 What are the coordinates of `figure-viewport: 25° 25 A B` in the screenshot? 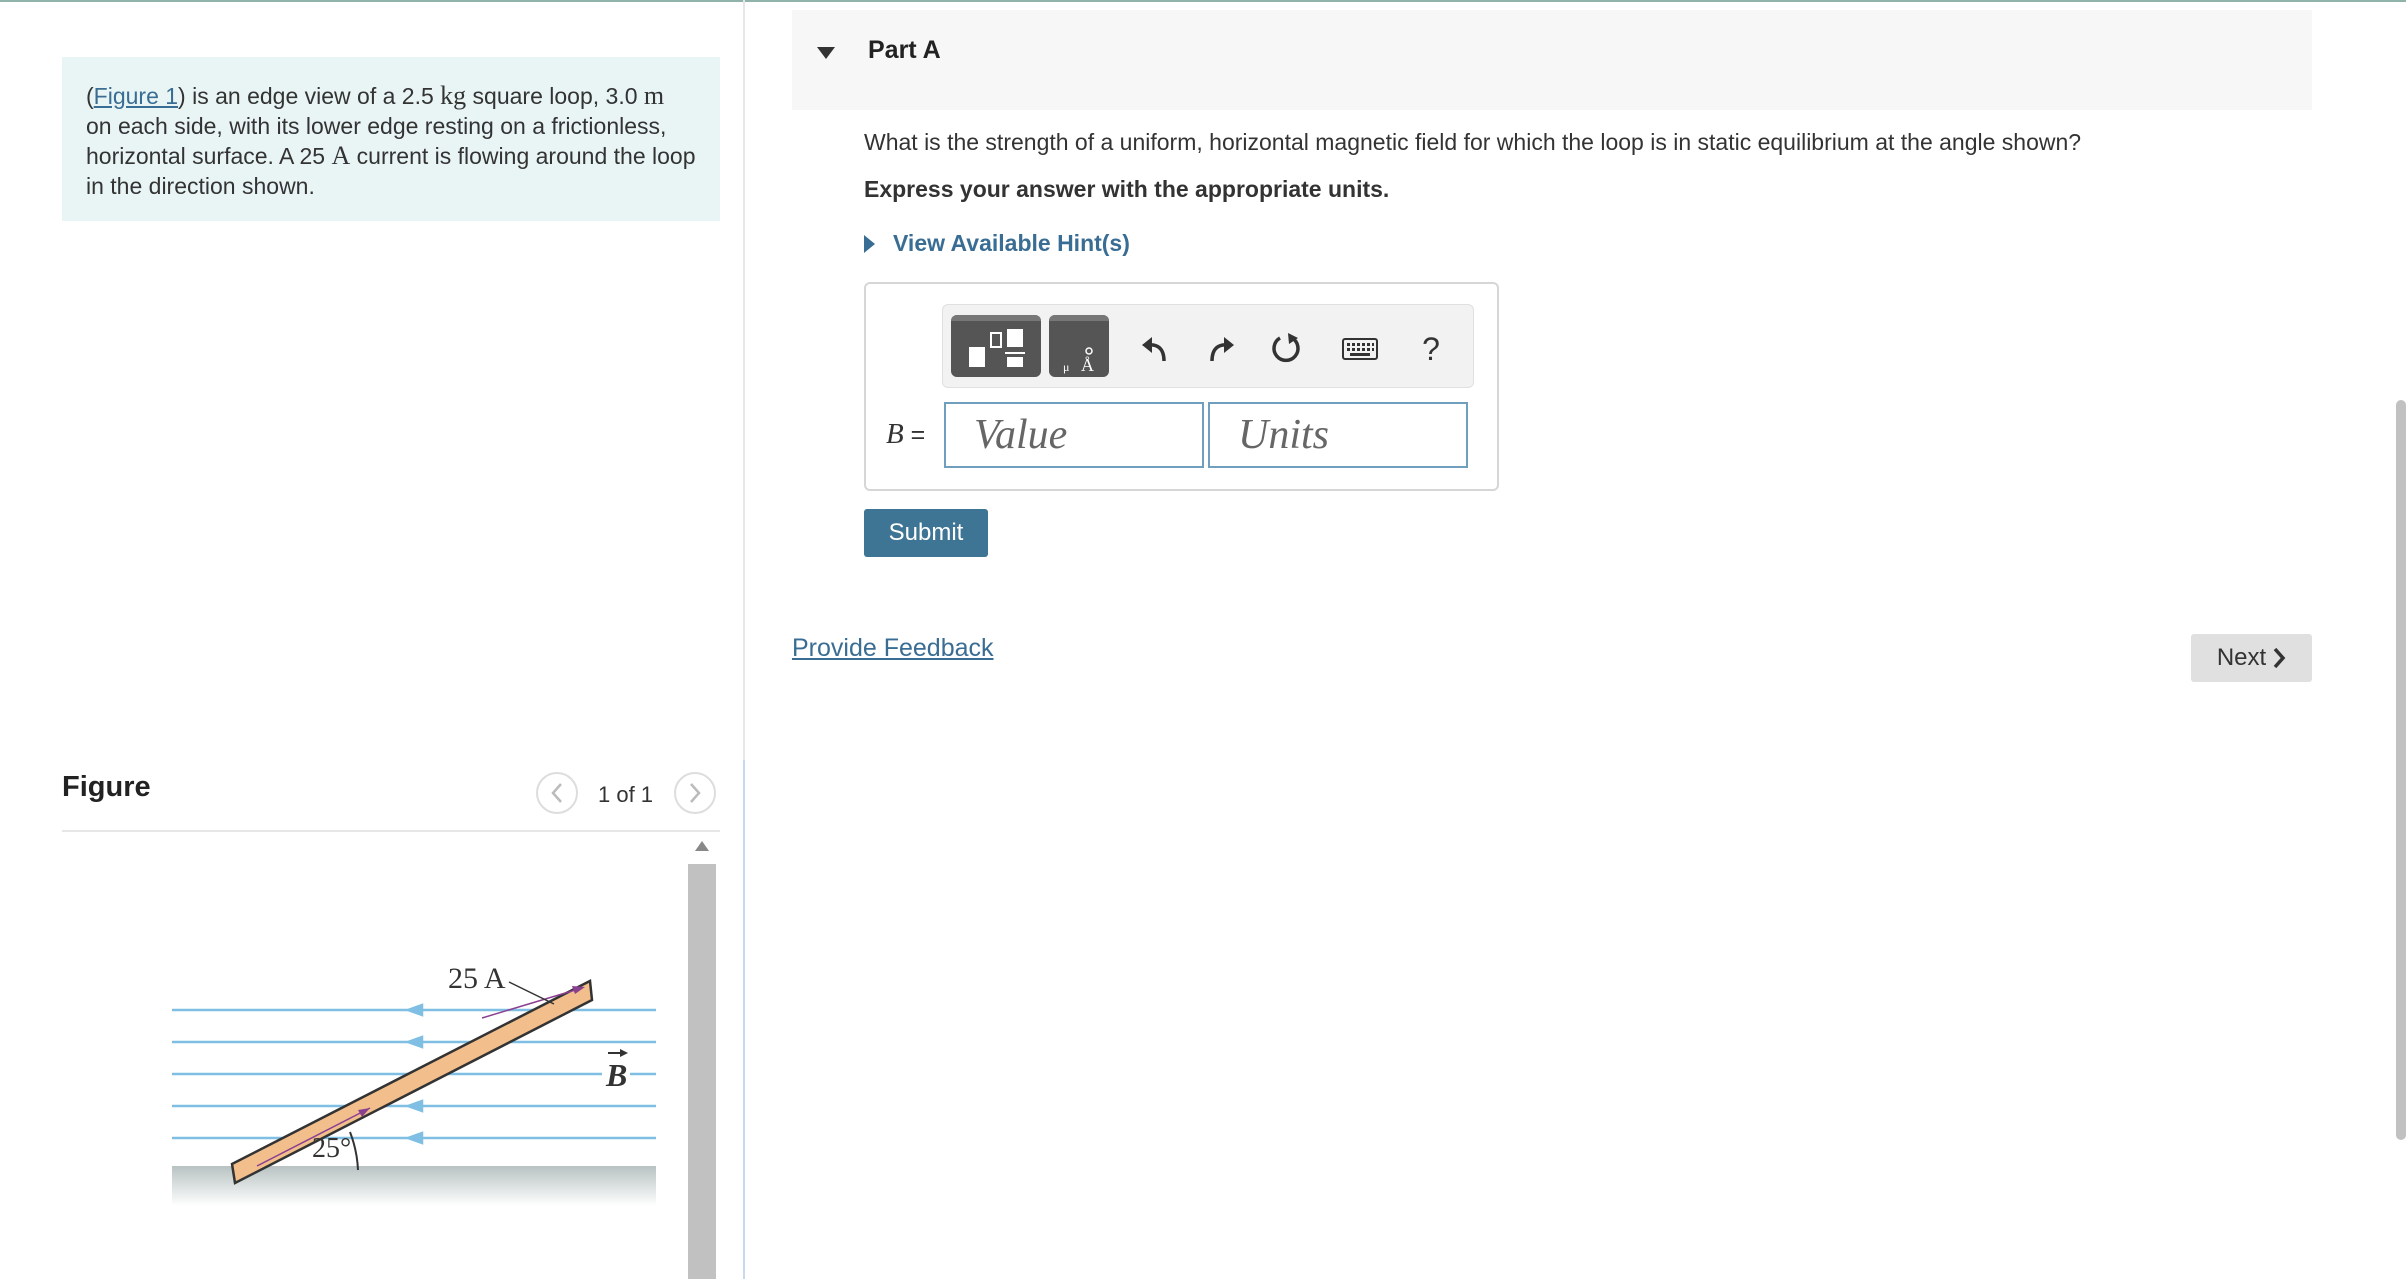 It's located at (391, 1055).